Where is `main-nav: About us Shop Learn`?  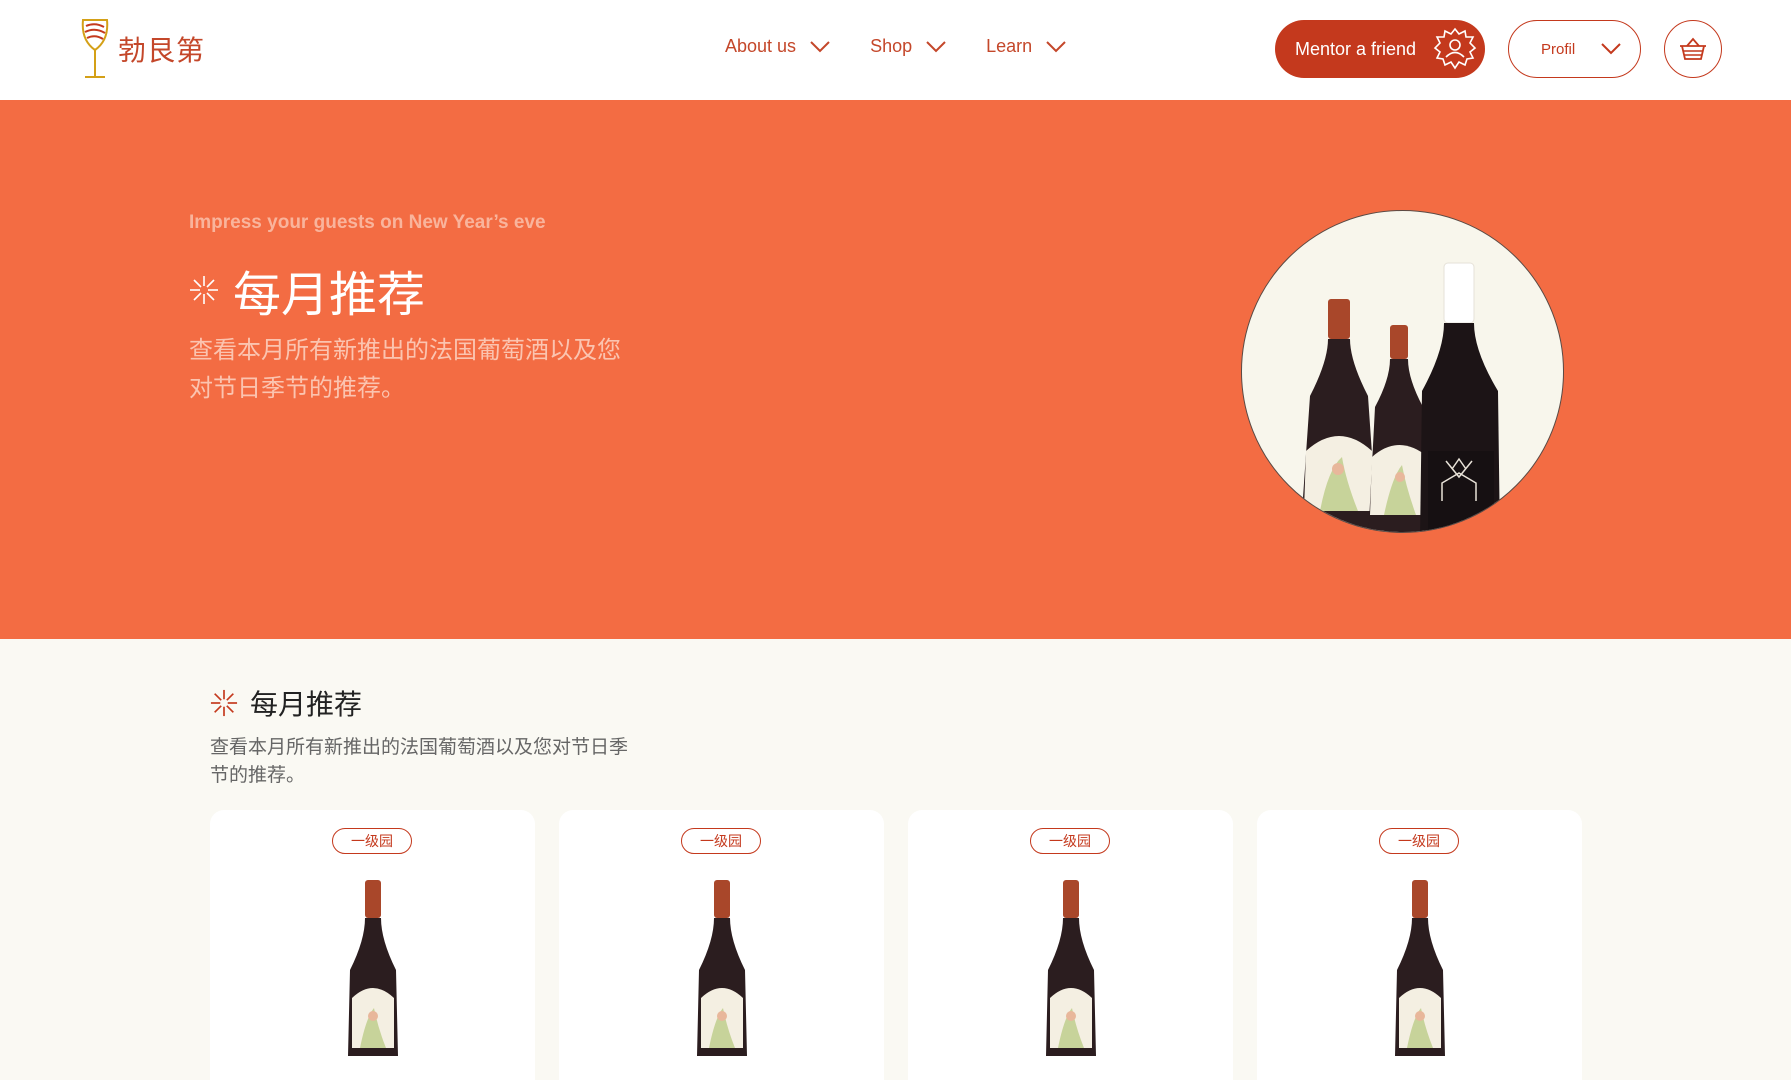 main-nav: About us Shop Learn is located at coordinates (895, 46).